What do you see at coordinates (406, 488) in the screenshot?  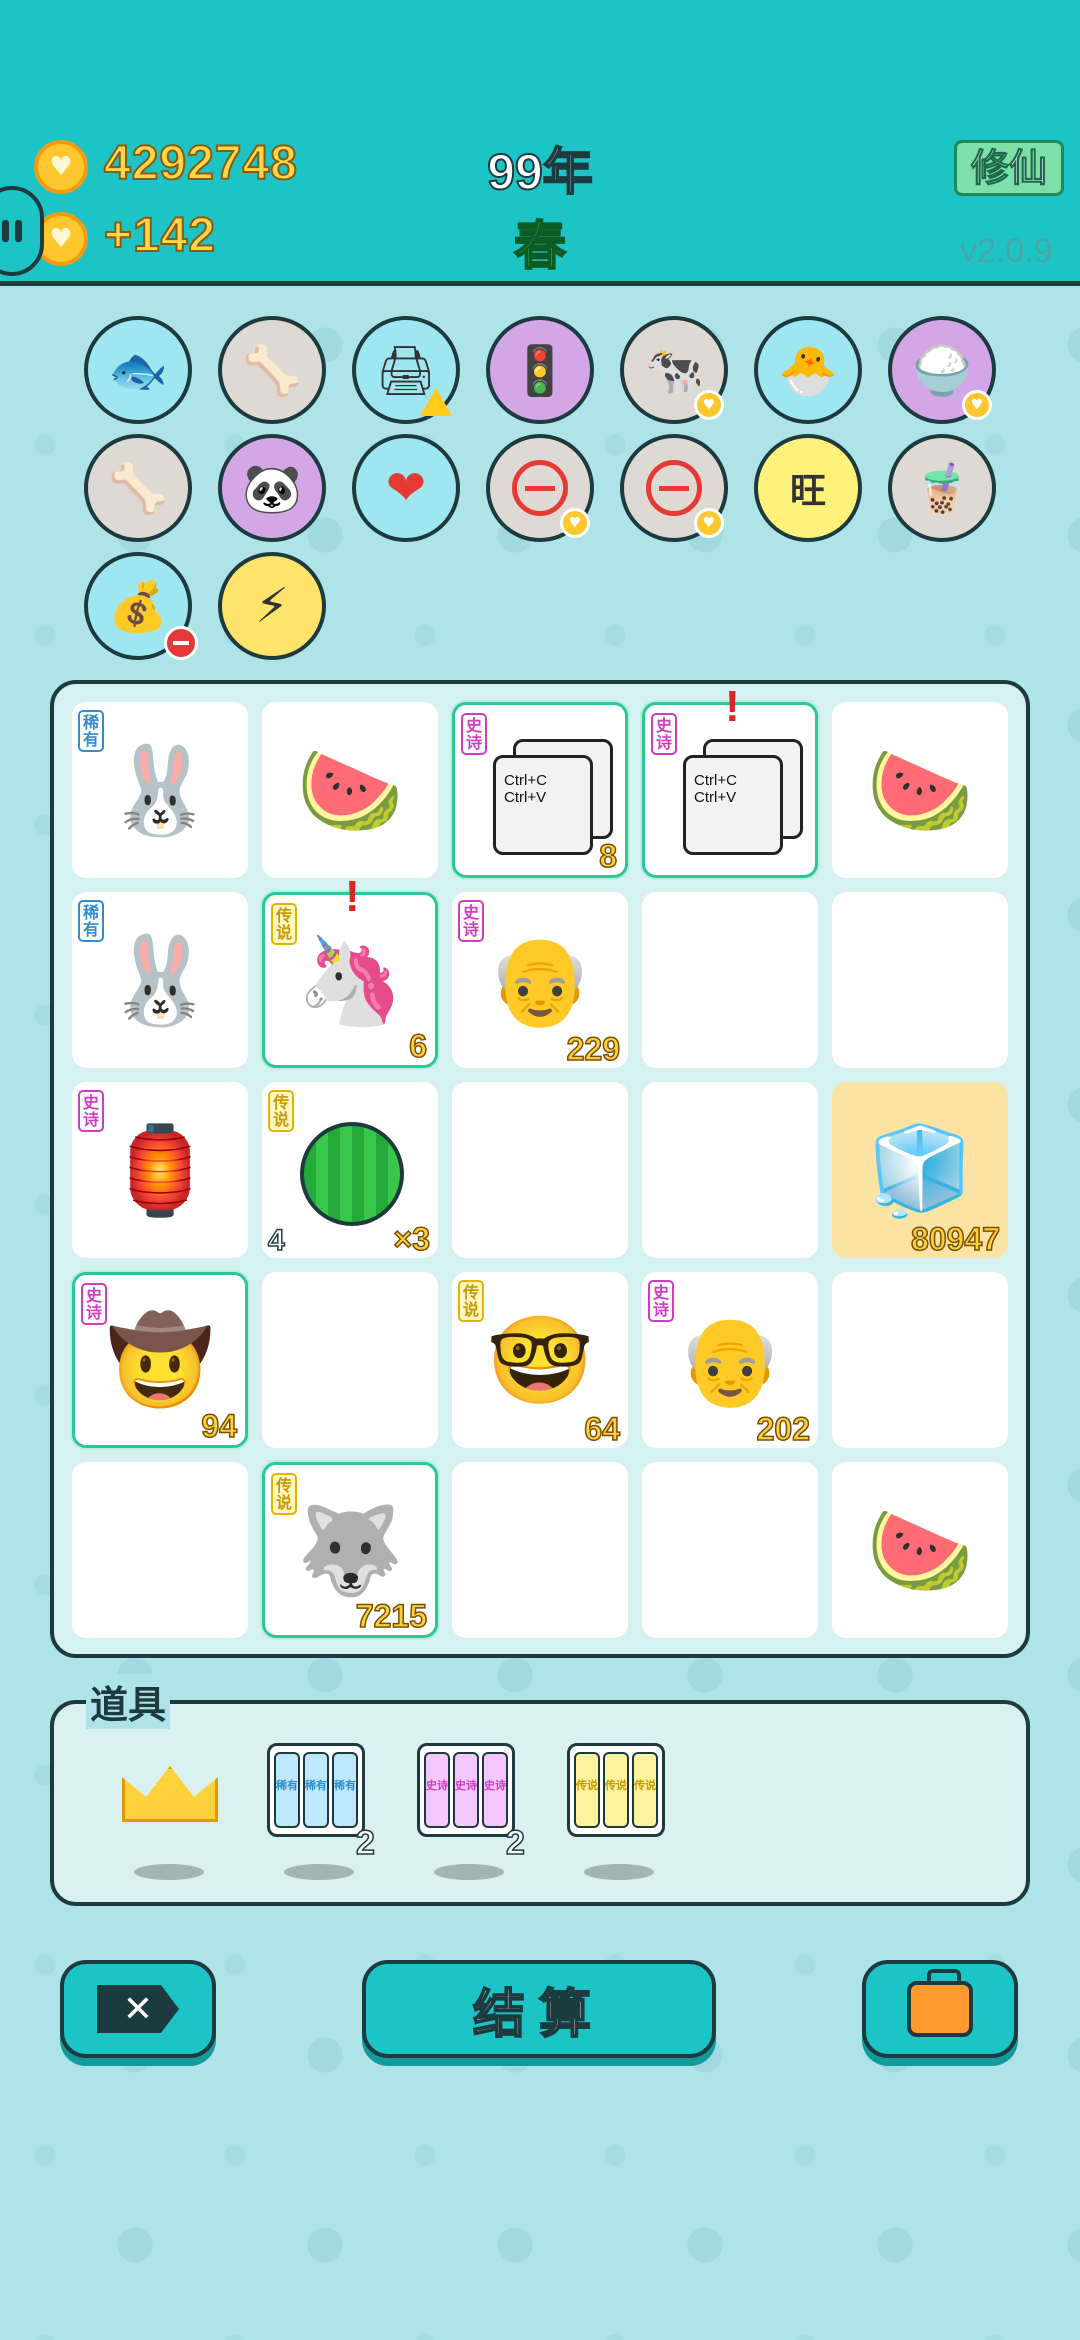 I see `blood-bag-icon: ❤` at bounding box center [406, 488].